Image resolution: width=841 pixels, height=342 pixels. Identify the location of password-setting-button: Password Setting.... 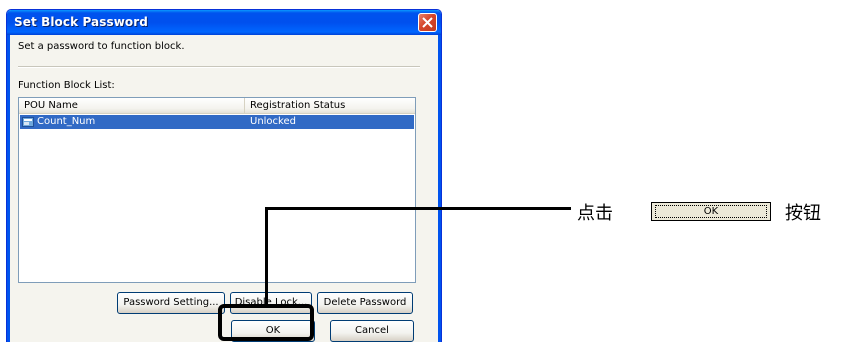
(171, 303).